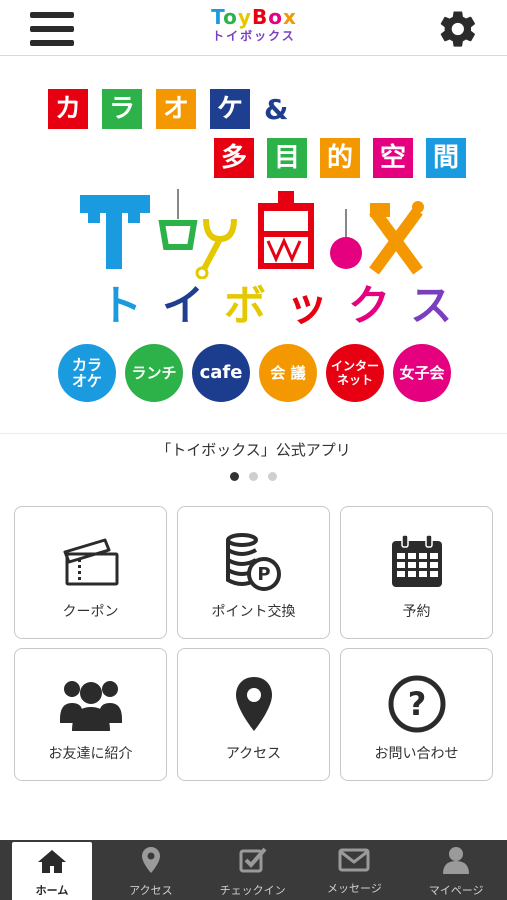 This screenshot has width=507, height=900. What do you see at coordinates (151, 890) in the screenshot?
I see `tab-access-label: アクセス` at bounding box center [151, 890].